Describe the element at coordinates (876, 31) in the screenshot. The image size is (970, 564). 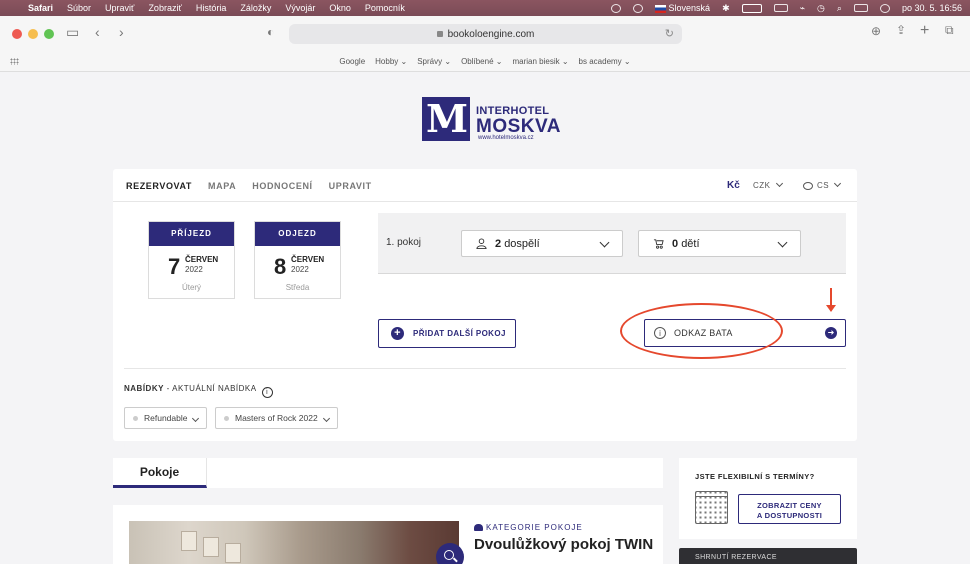
I see `downloads-icon: ⊕` at that location.